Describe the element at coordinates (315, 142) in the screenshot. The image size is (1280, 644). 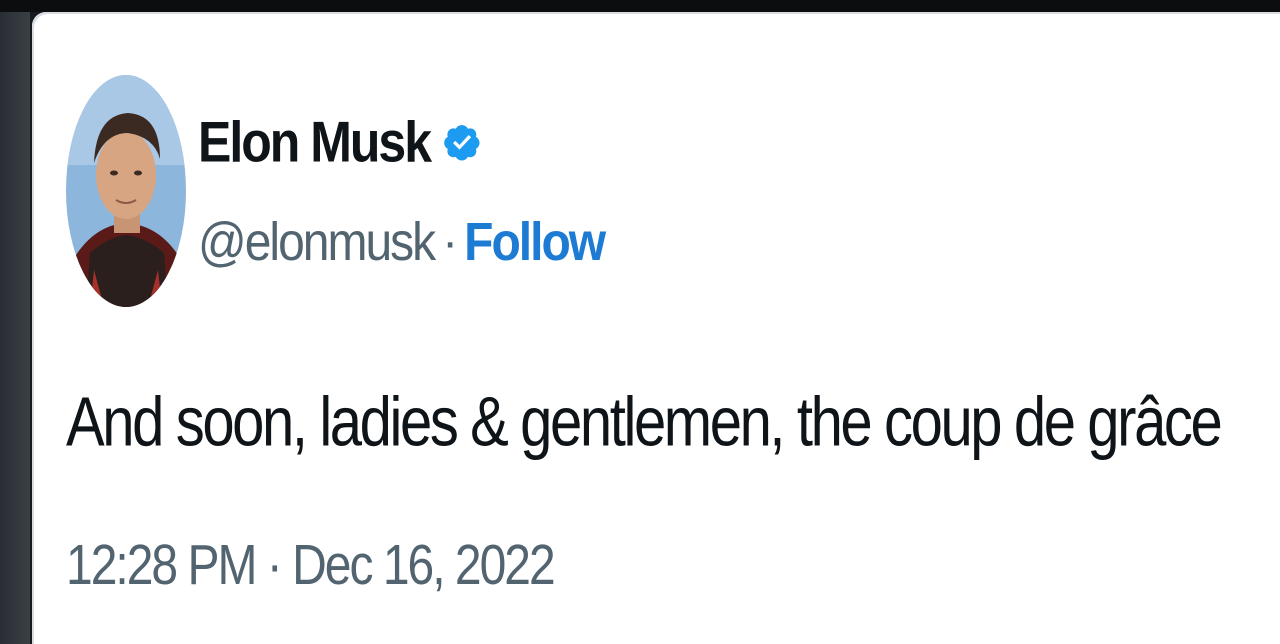
I see `author-display-name: Elon Musk` at that location.